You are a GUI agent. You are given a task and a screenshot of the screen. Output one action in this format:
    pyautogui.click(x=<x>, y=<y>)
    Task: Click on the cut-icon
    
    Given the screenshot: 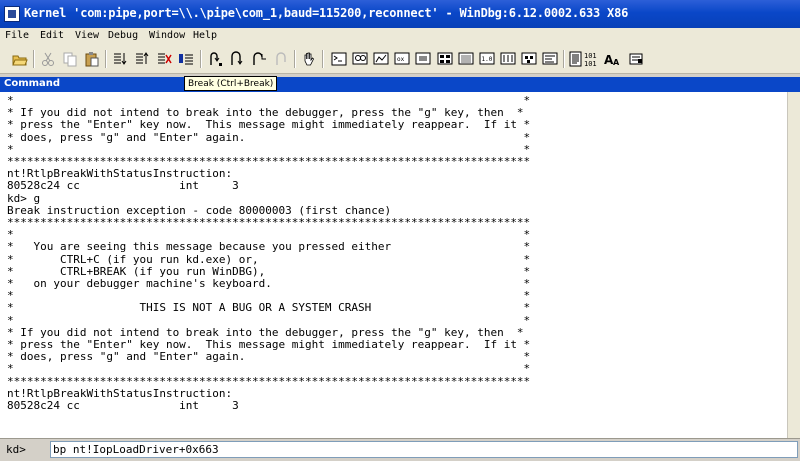 What is the action you would take?
    pyautogui.click(x=48, y=59)
    